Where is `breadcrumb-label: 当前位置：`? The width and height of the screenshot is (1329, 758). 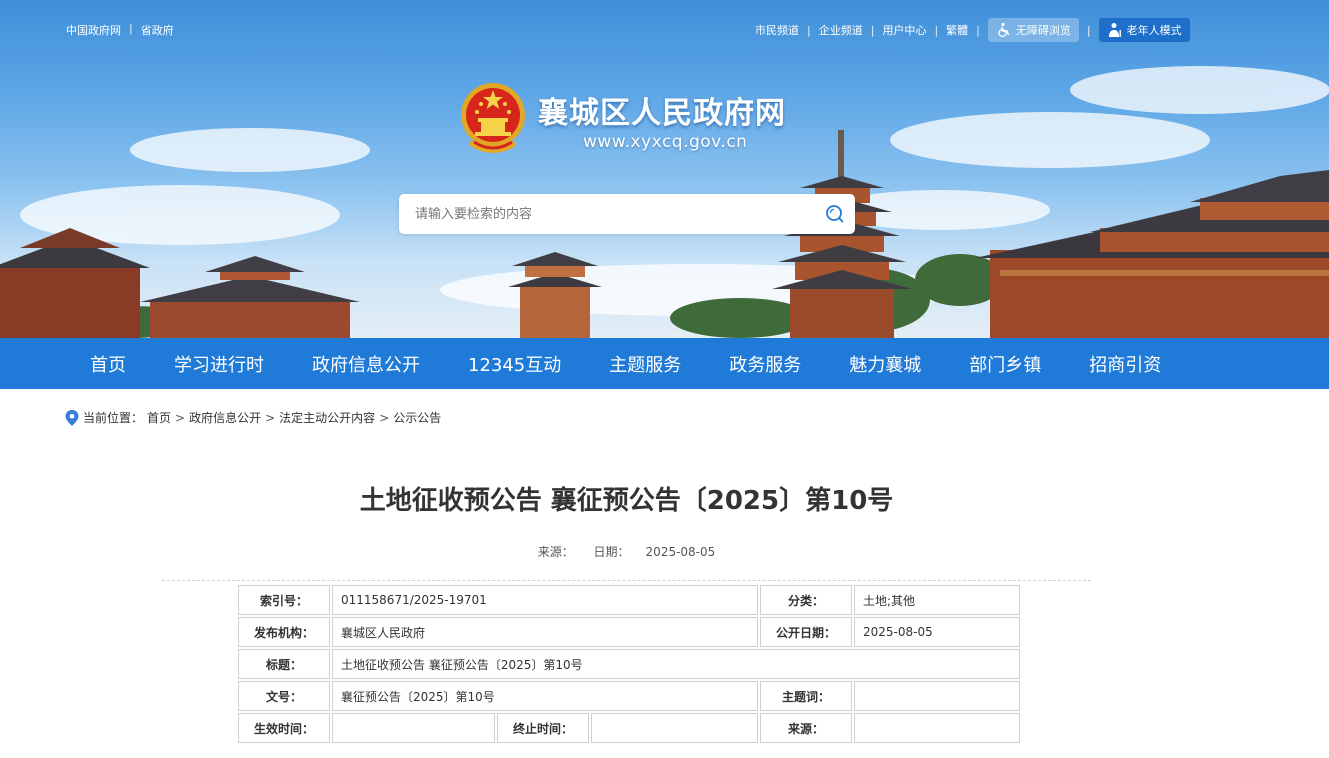 breadcrumb-label: 当前位置： is located at coordinates (113, 418).